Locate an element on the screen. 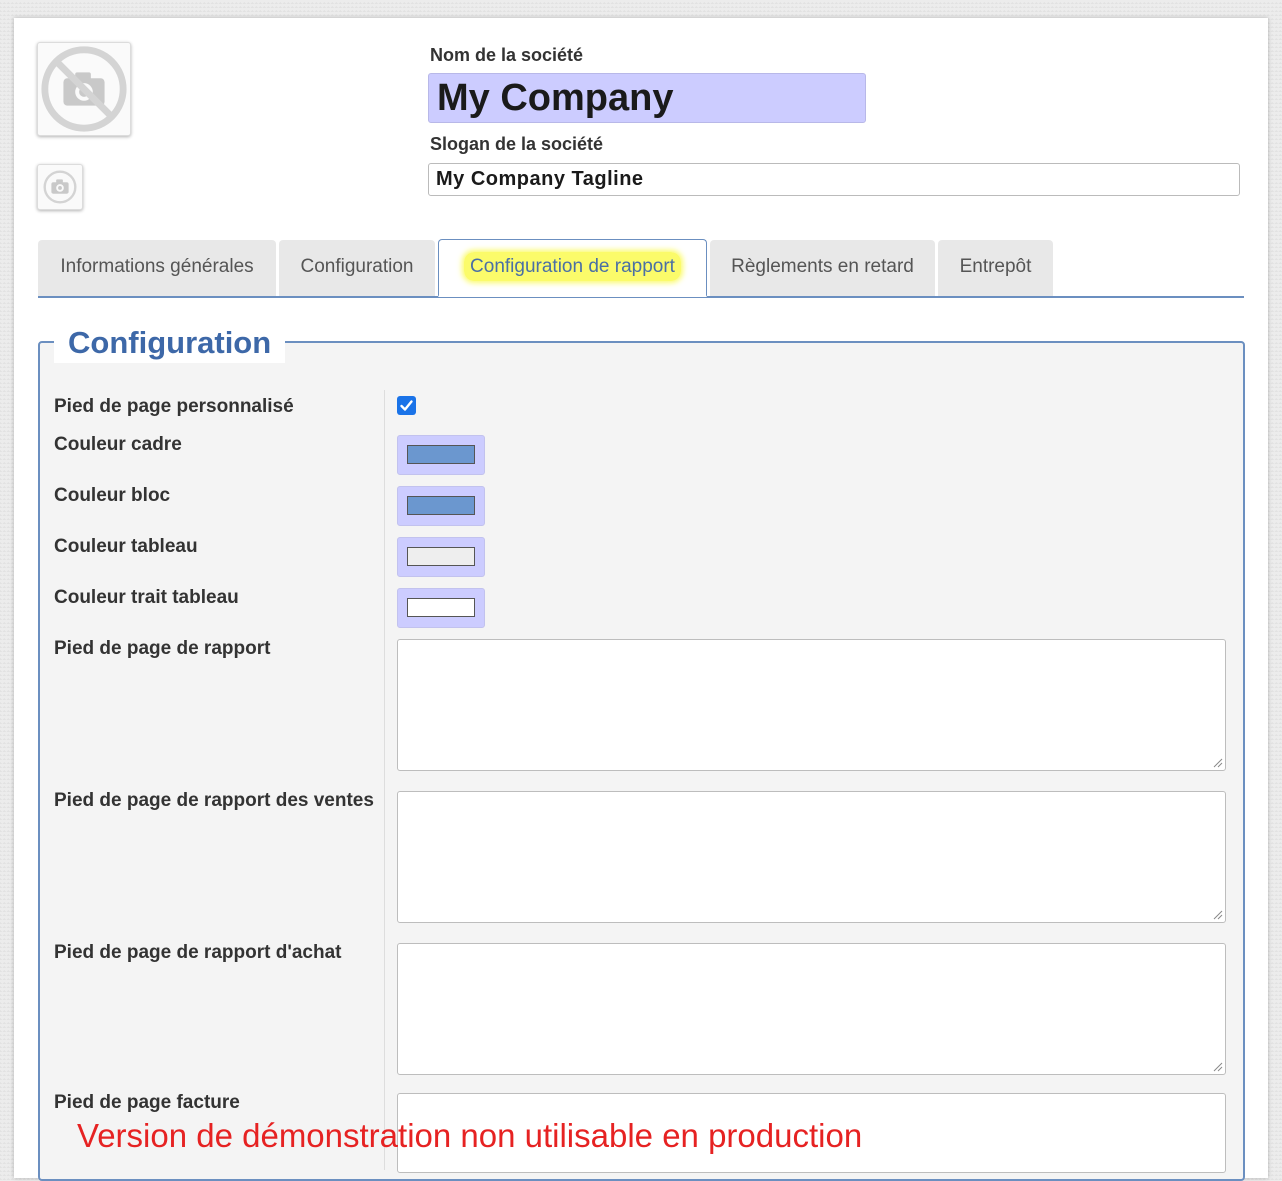 This screenshot has height=1181, width=1282. purchase-report-footer-label: Pied de page de rapport d'achat is located at coordinates (198, 952).